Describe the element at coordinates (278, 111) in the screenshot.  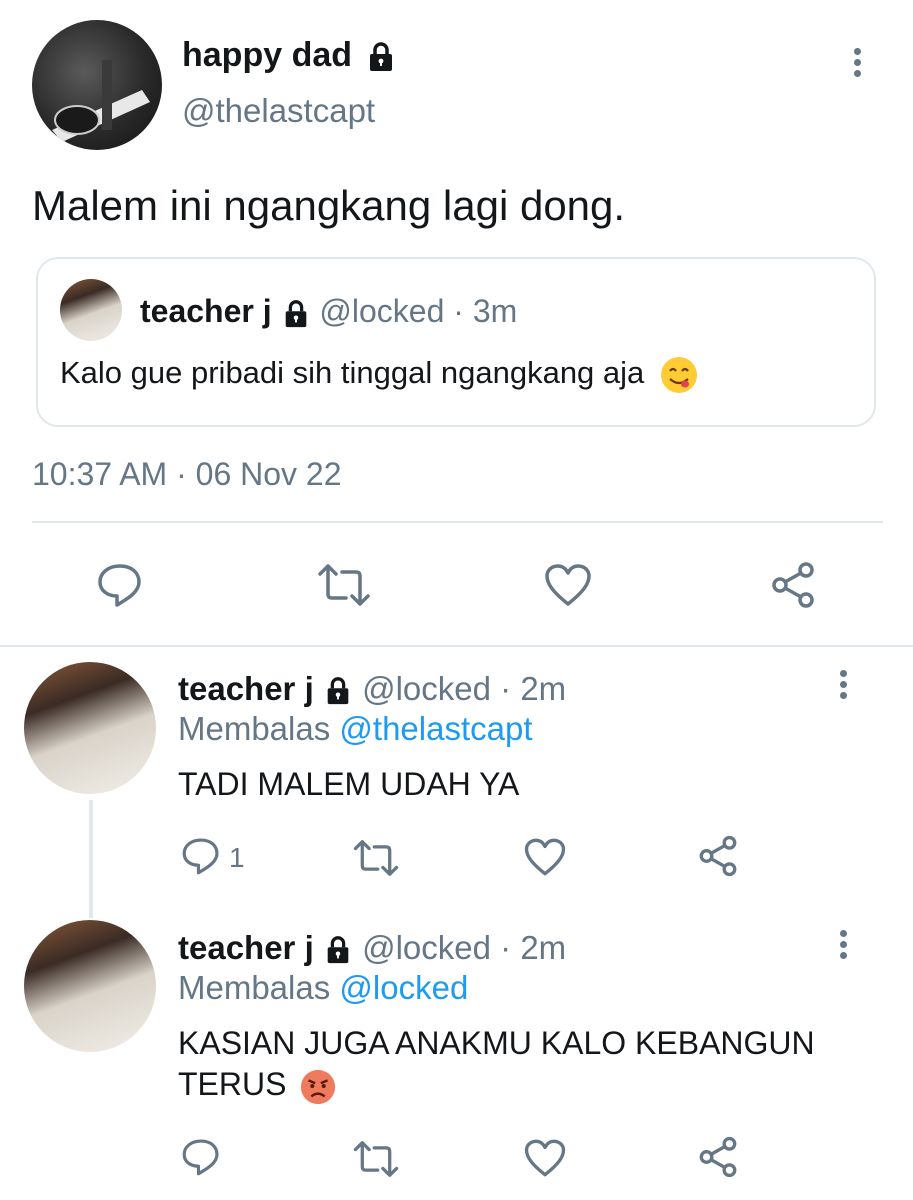
I see `main-handle: @thelastcapt` at that location.